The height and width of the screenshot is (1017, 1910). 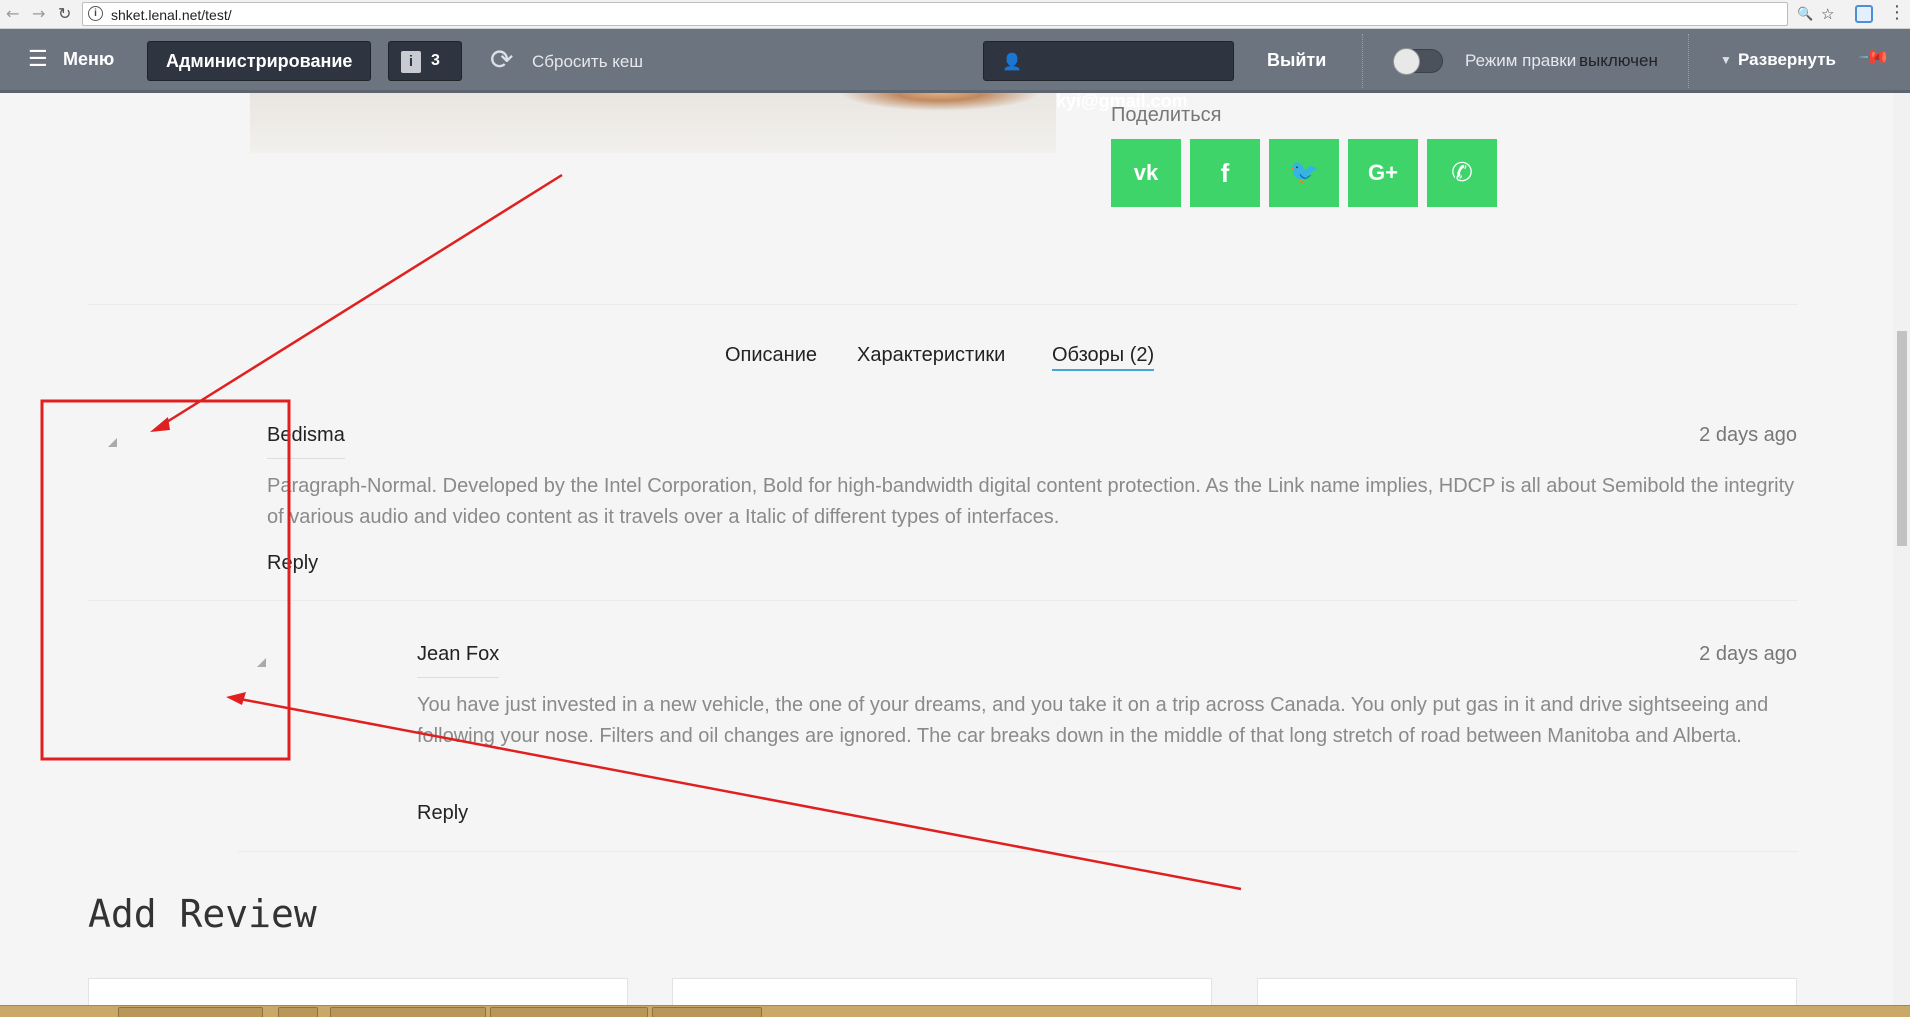 I want to click on os-taskbar, so click(x=955, y=1011).